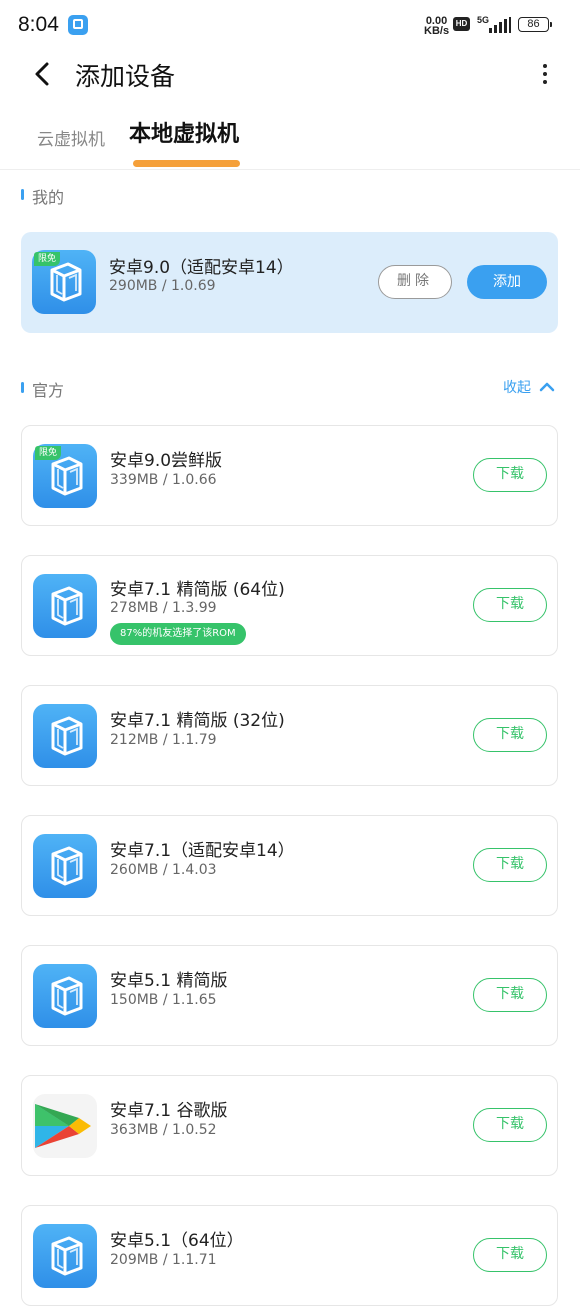  Describe the element at coordinates (163, 1130) in the screenshot. I see `vm-size-version: 363MB / 1.0.52` at that location.